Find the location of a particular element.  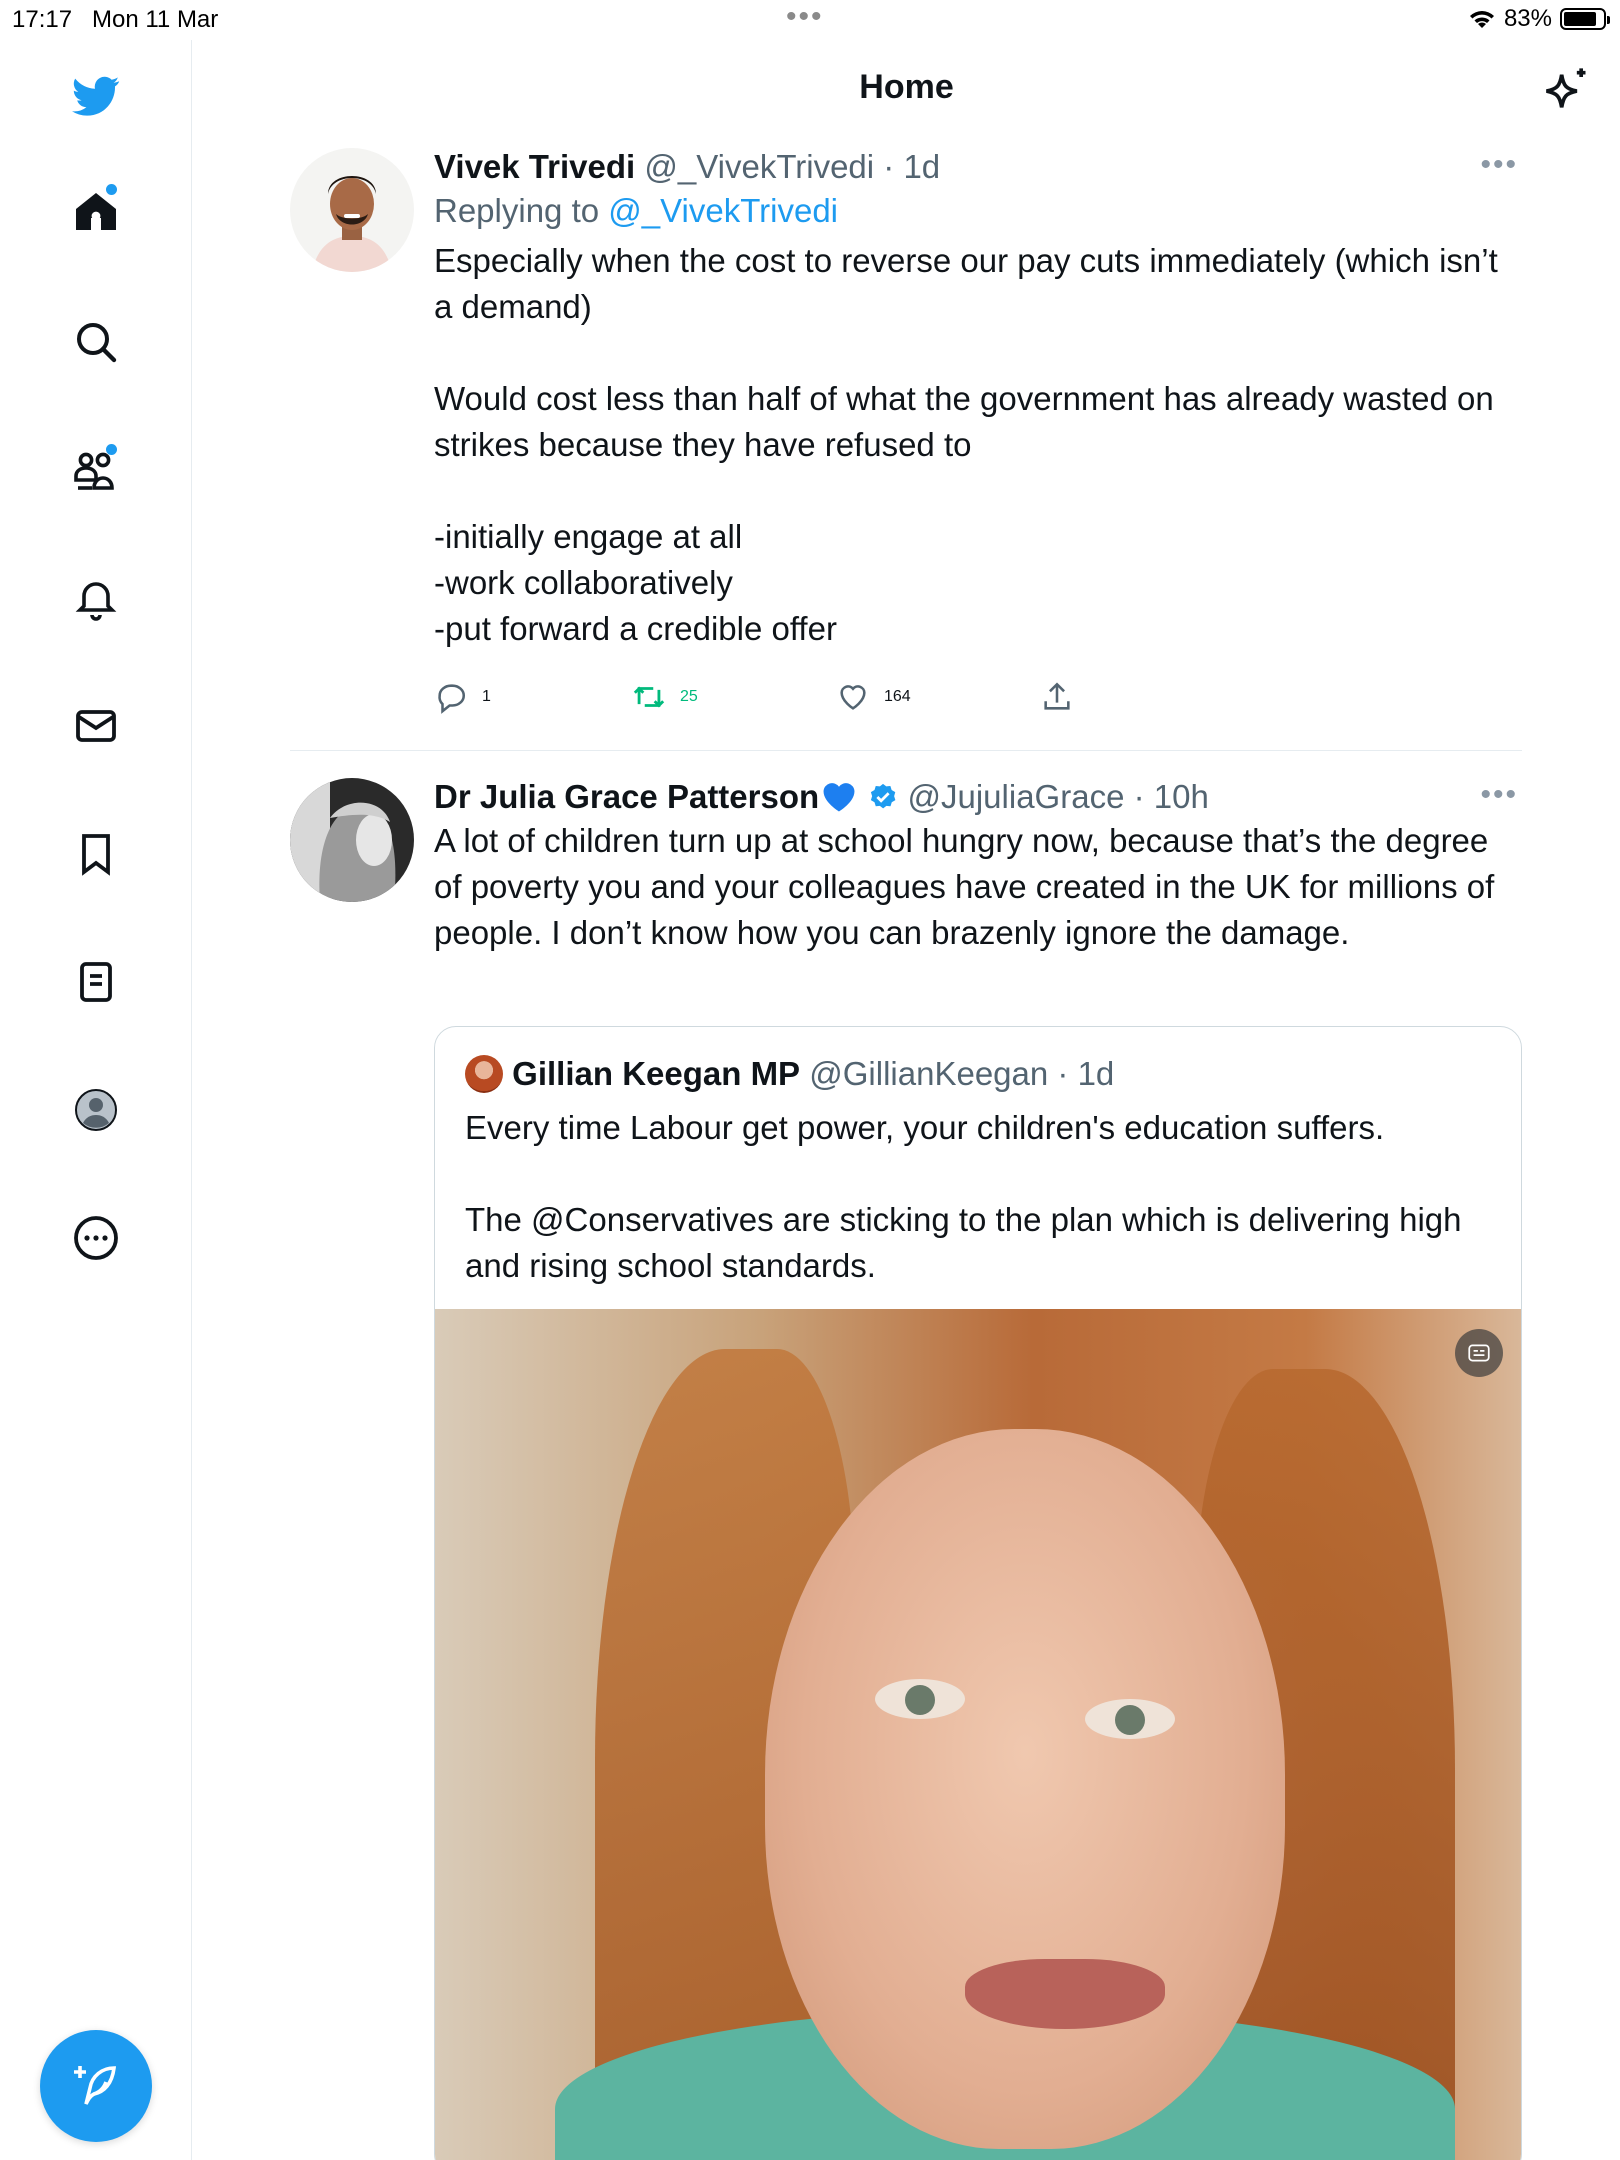

status-time: 17:17 is located at coordinates (42, 19).